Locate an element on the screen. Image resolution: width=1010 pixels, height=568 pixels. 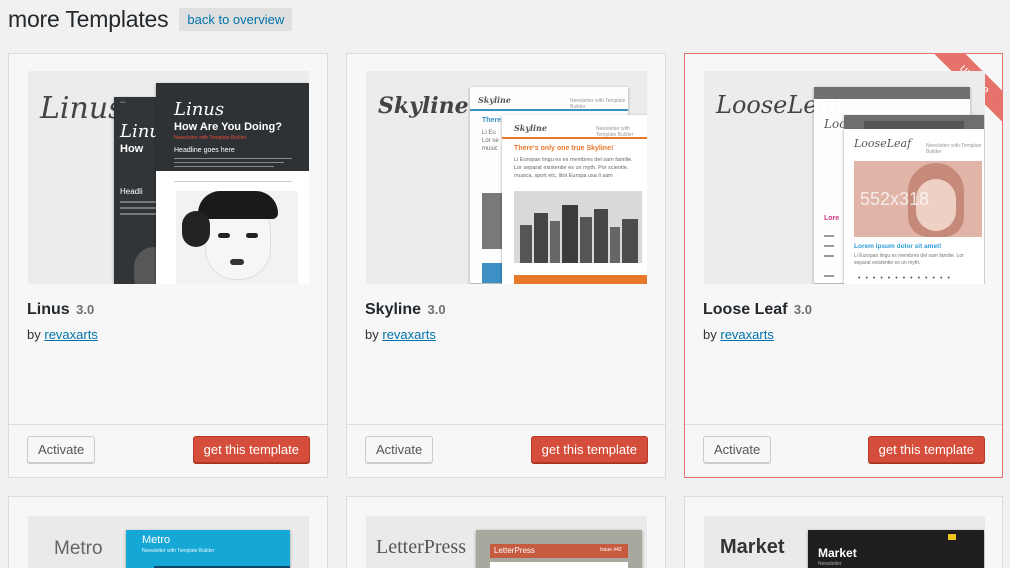
template-logo: Skyline is located at coordinates (423, 106).